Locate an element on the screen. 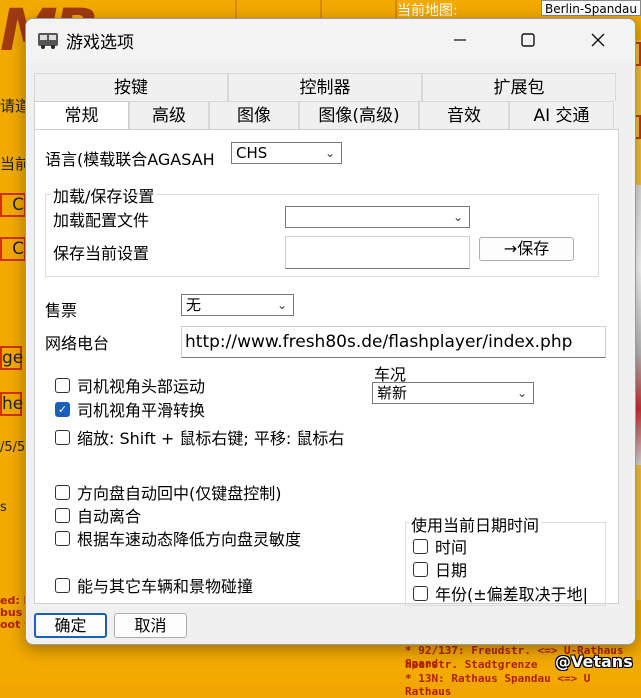 The image size is (641, 698). bg-route-line: Heerstr. Stadtgrenze is located at coordinates (471, 664).